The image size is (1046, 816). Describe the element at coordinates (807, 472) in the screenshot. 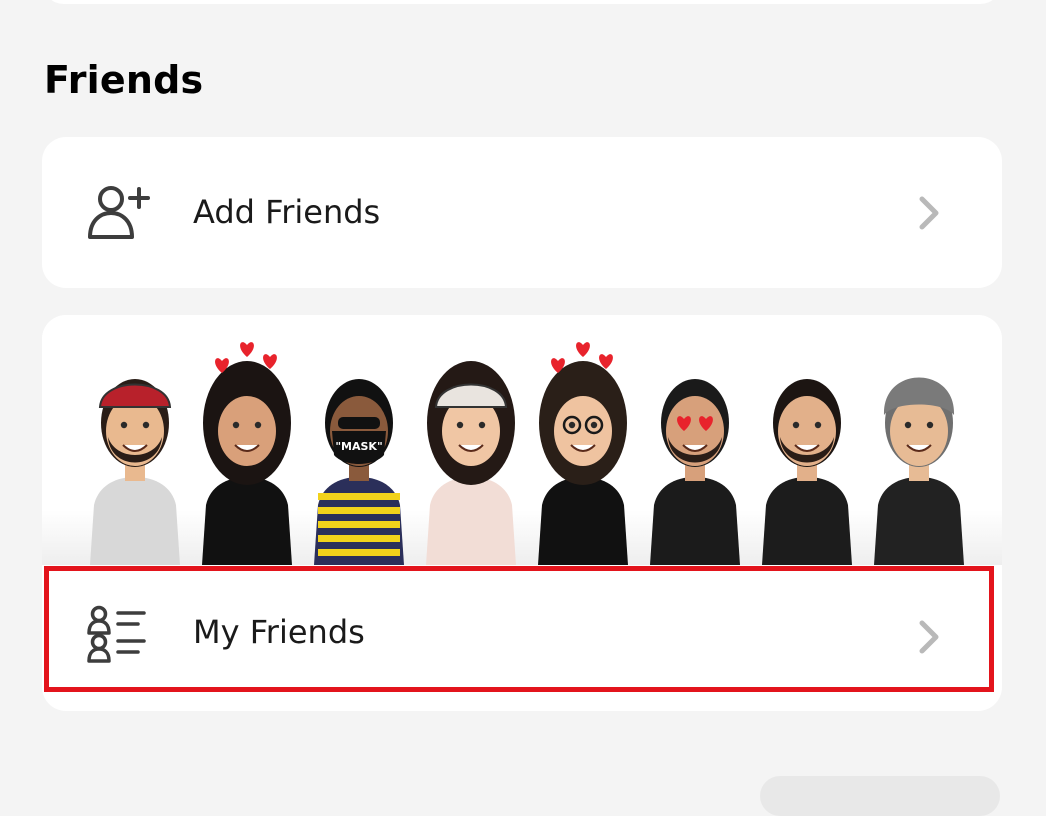

I see `avatar-floral-shirt` at that location.